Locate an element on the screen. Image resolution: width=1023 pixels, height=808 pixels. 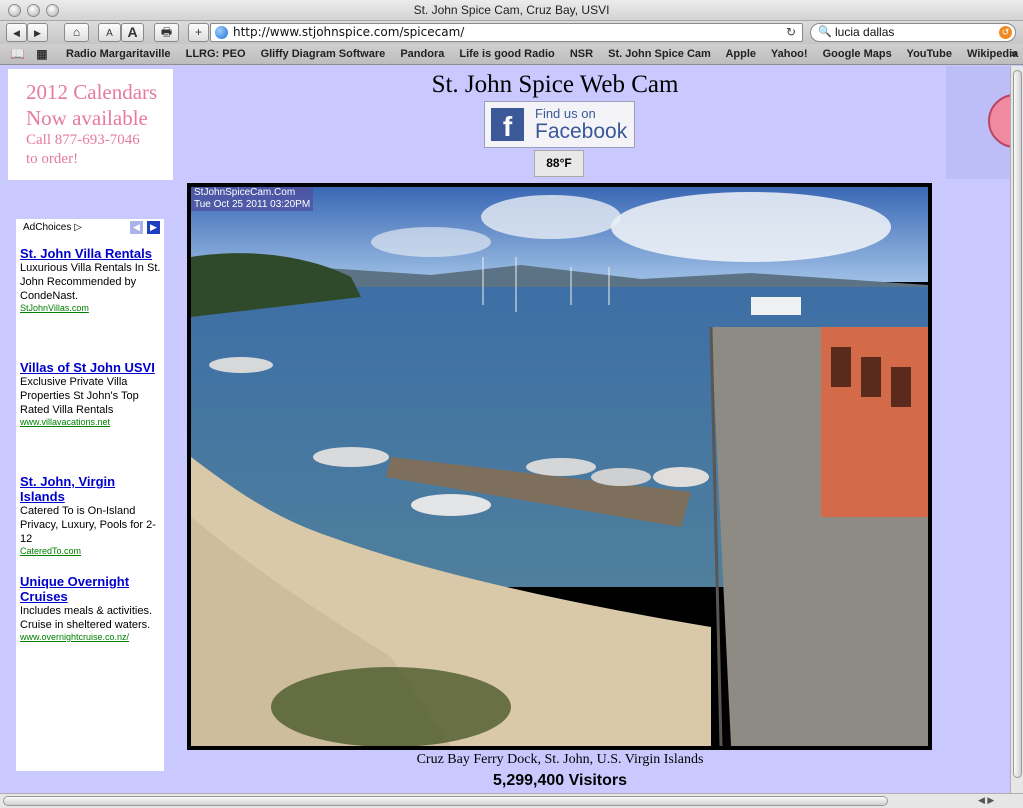
back-icon: ◀ is located at coordinates (16, 33).